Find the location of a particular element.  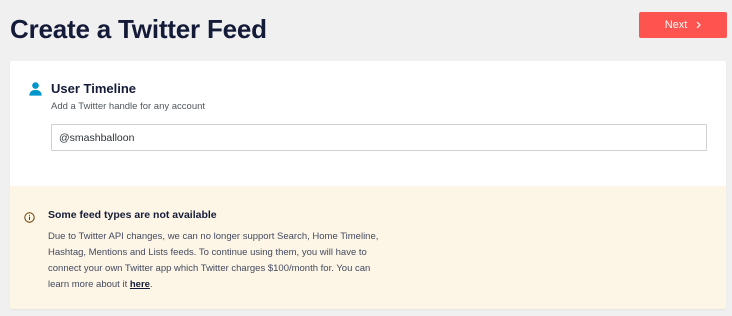

page-title: Create a Twitter Feed is located at coordinates (138, 29).